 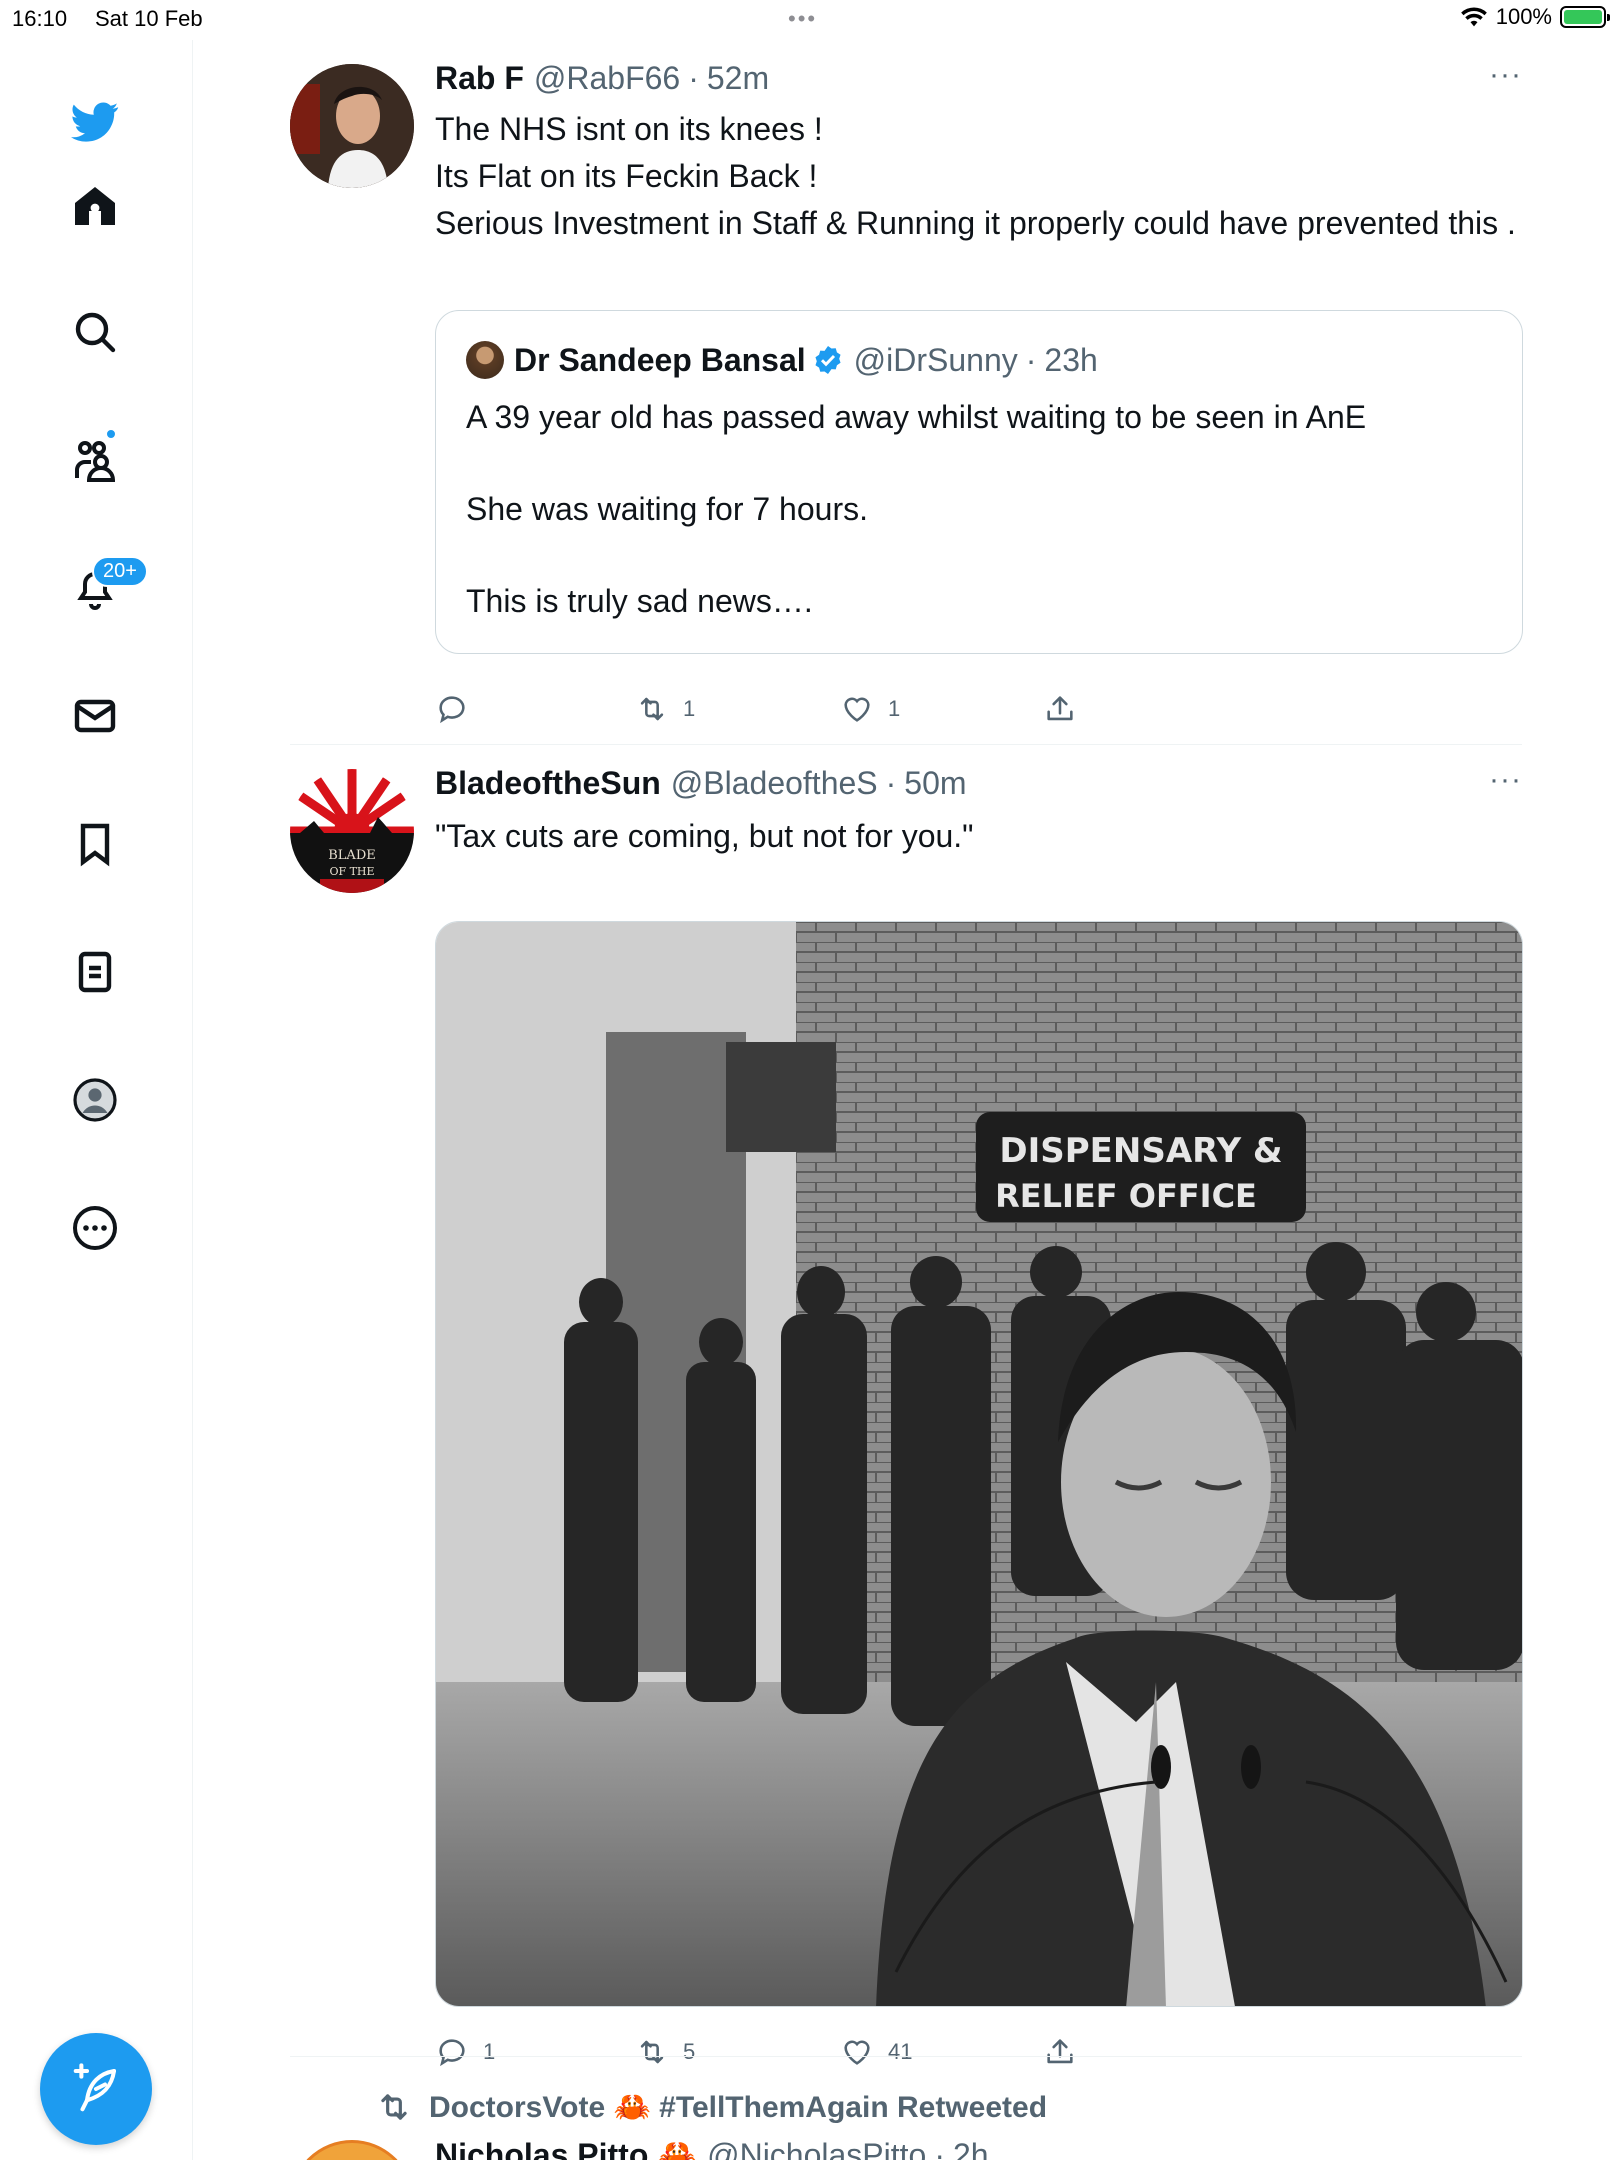 What do you see at coordinates (876, 2052) in the screenshot?
I see `like-button: 41` at bounding box center [876, 2052].